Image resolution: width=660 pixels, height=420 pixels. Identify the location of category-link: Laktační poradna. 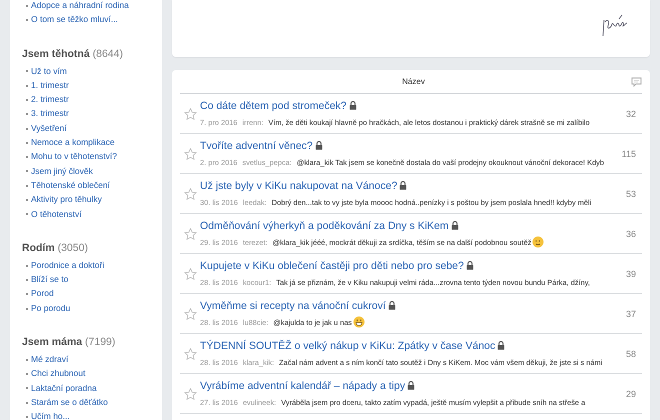
(59, 387).